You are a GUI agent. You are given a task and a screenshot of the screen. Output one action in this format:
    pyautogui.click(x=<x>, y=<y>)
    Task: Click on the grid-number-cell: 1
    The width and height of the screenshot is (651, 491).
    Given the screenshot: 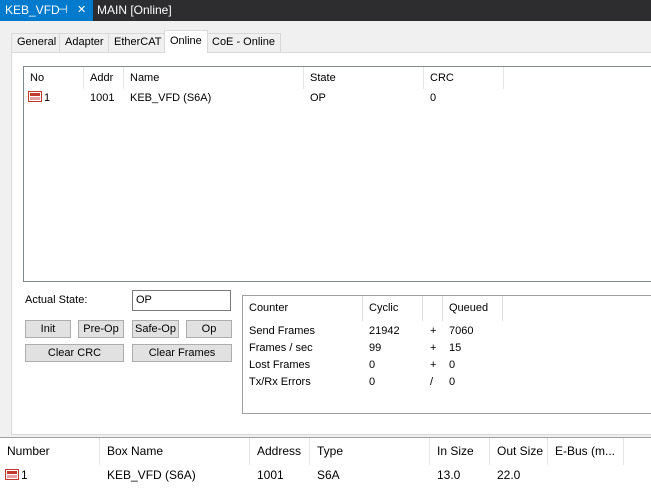 What is the action you would take?
    pyautogui.click(x=14, y=475)
    